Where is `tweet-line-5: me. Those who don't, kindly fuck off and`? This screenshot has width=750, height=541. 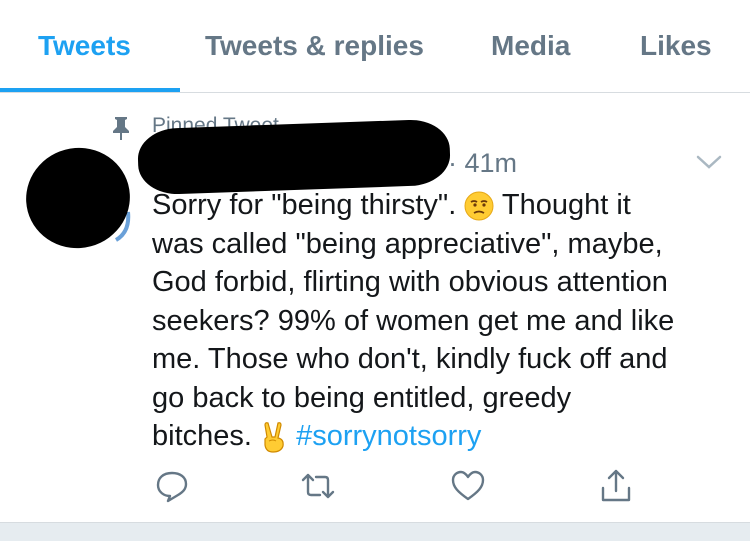
tweet-line-5: me. Those who don't, kindly fuck off and is located at coordinates (410, 359).